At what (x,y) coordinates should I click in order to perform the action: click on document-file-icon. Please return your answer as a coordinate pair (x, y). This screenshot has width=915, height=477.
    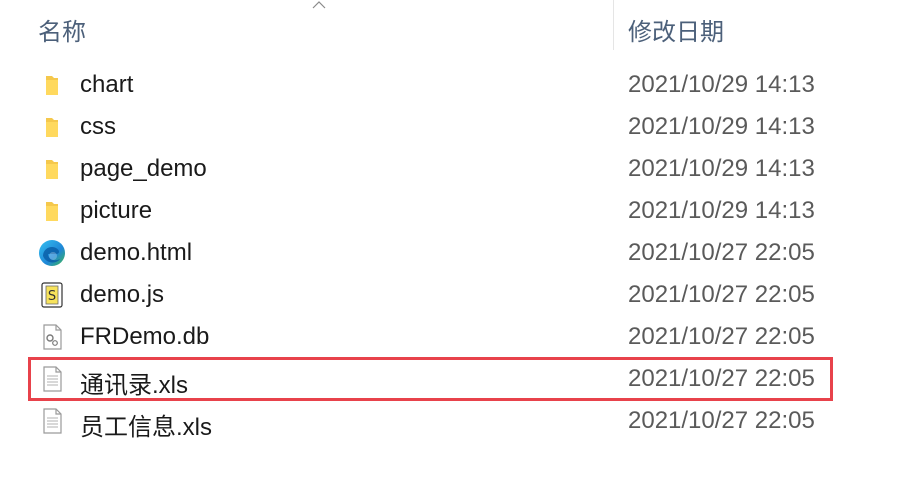
    Looking at the image, I should click on (52, 421).